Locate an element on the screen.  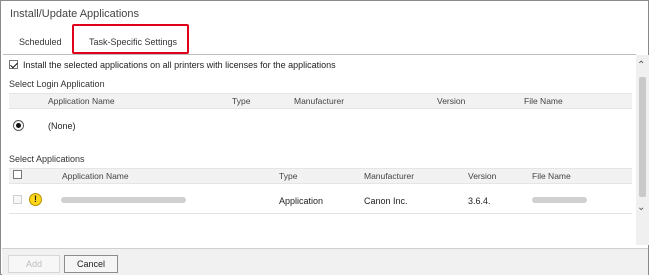
dialog-footer: Add Cancel is located at coordinates (325, 261).